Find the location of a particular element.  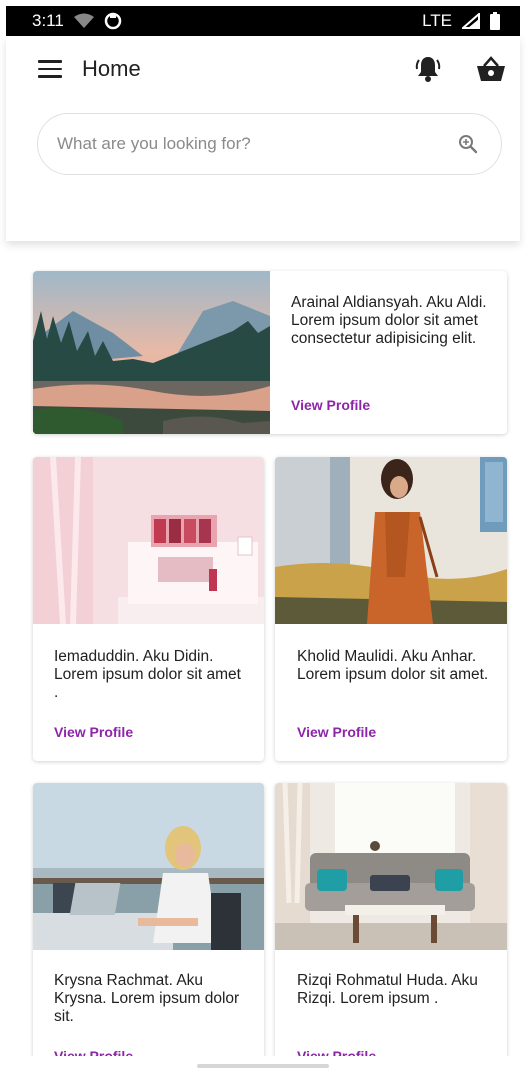

wifi-icon is located at coordinates (83, 20).